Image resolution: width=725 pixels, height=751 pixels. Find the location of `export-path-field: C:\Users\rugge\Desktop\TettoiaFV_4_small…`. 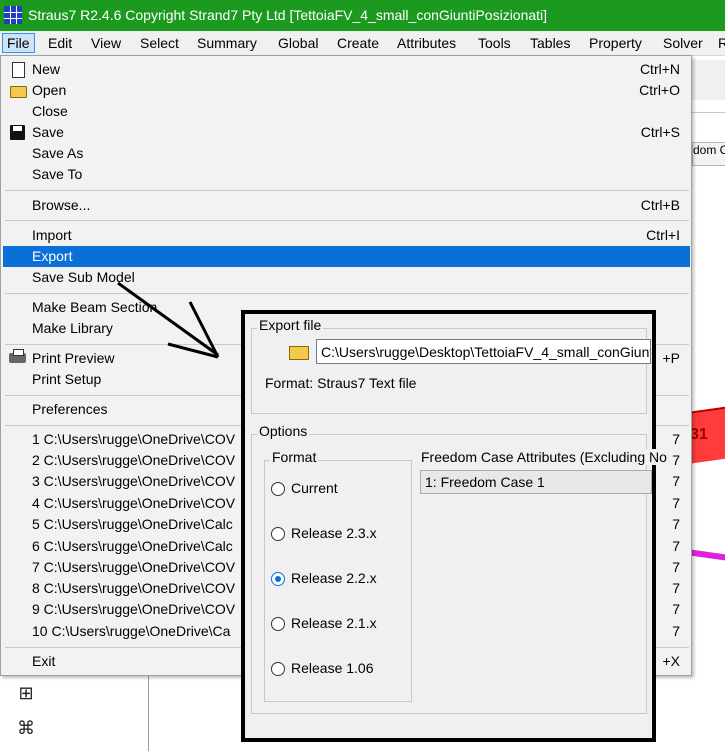

export-path-field: C:\Users\rugge\Desktop\TettoiaFV_4_small… is located at coordinates (483, 351).